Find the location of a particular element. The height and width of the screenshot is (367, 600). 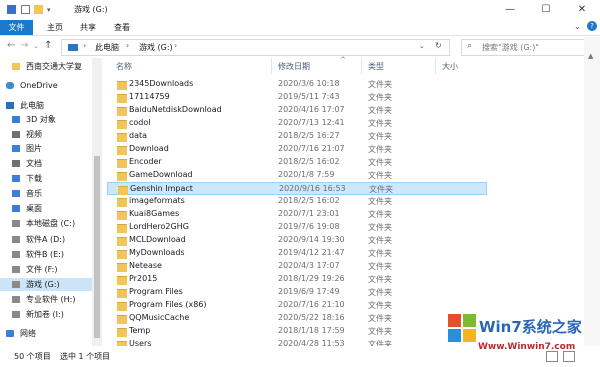

column-header-date: 修改日期 is located at coordinates (294, 66).